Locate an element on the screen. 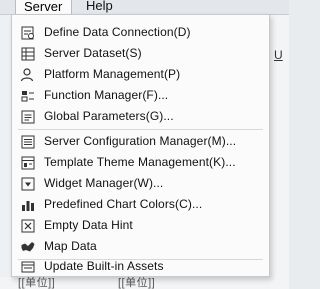 Image resolution: width=320 pixels, height=289 pixels. menu-separator is located at coordinates (140, 129).